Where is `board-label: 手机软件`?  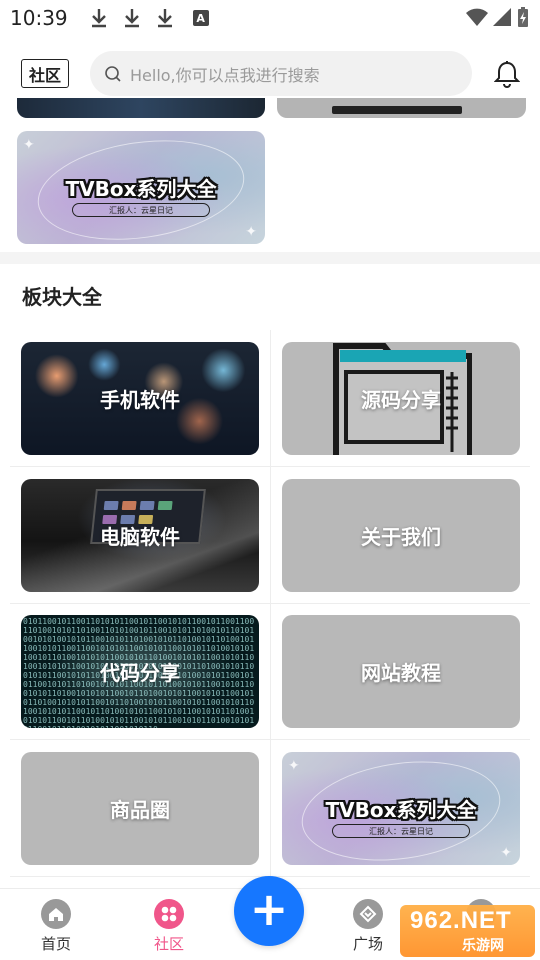
board-label: 手机软件 is located at coordinates (140, 400).